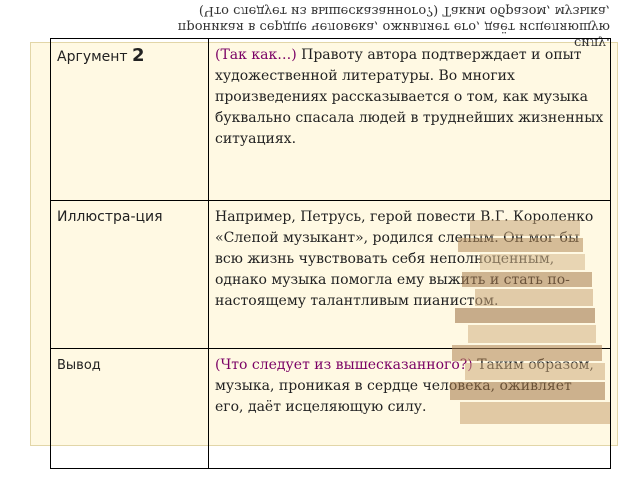 Image resolution: width=640 pixels, height=480 pixels. Describe the element at coordinates (344, 365) in the screenshot. I see `conclusion-lead: (Что следует из вышесказанного?)` at that location.